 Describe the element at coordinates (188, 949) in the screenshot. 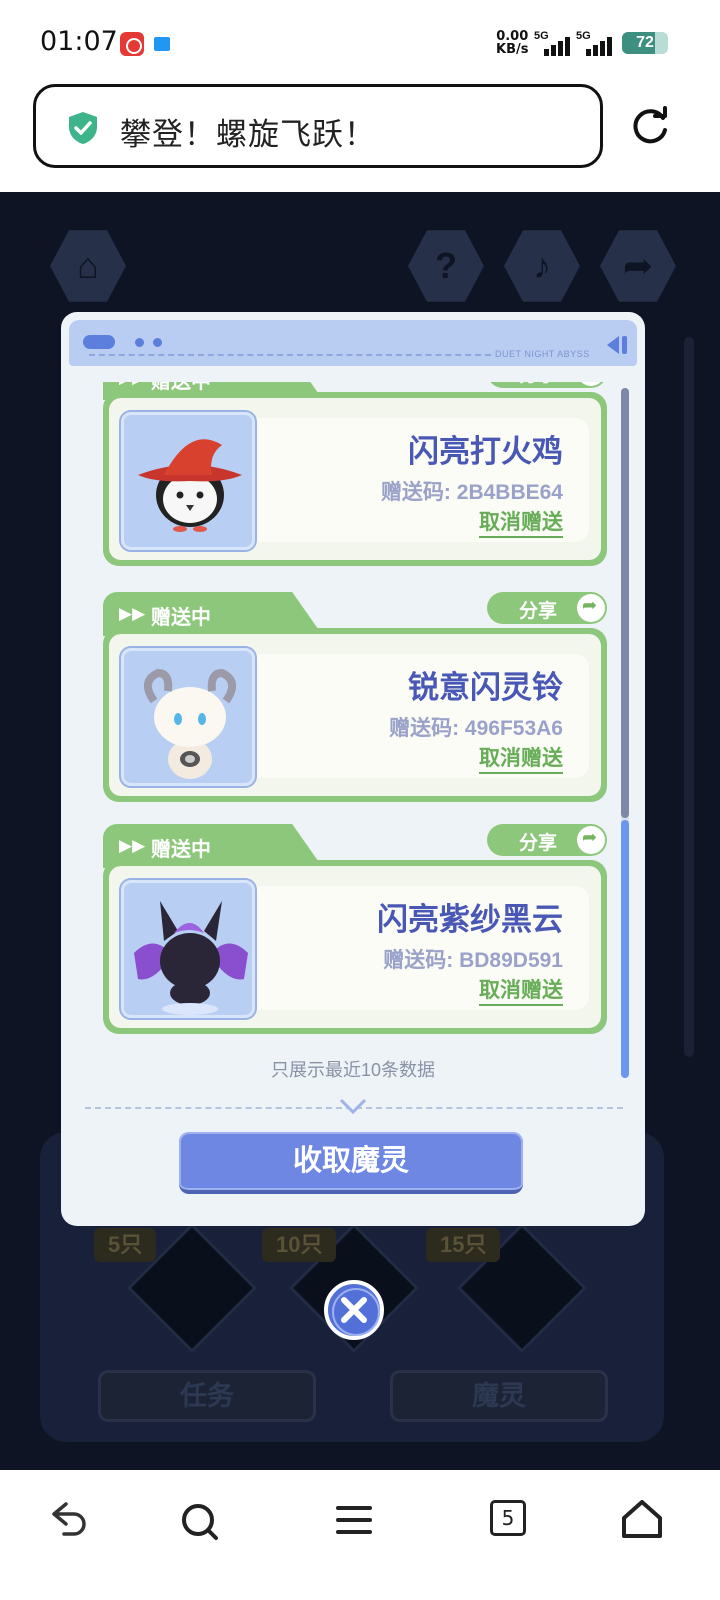

I see `spirit-thumbnail-purple-cloud` at that location.